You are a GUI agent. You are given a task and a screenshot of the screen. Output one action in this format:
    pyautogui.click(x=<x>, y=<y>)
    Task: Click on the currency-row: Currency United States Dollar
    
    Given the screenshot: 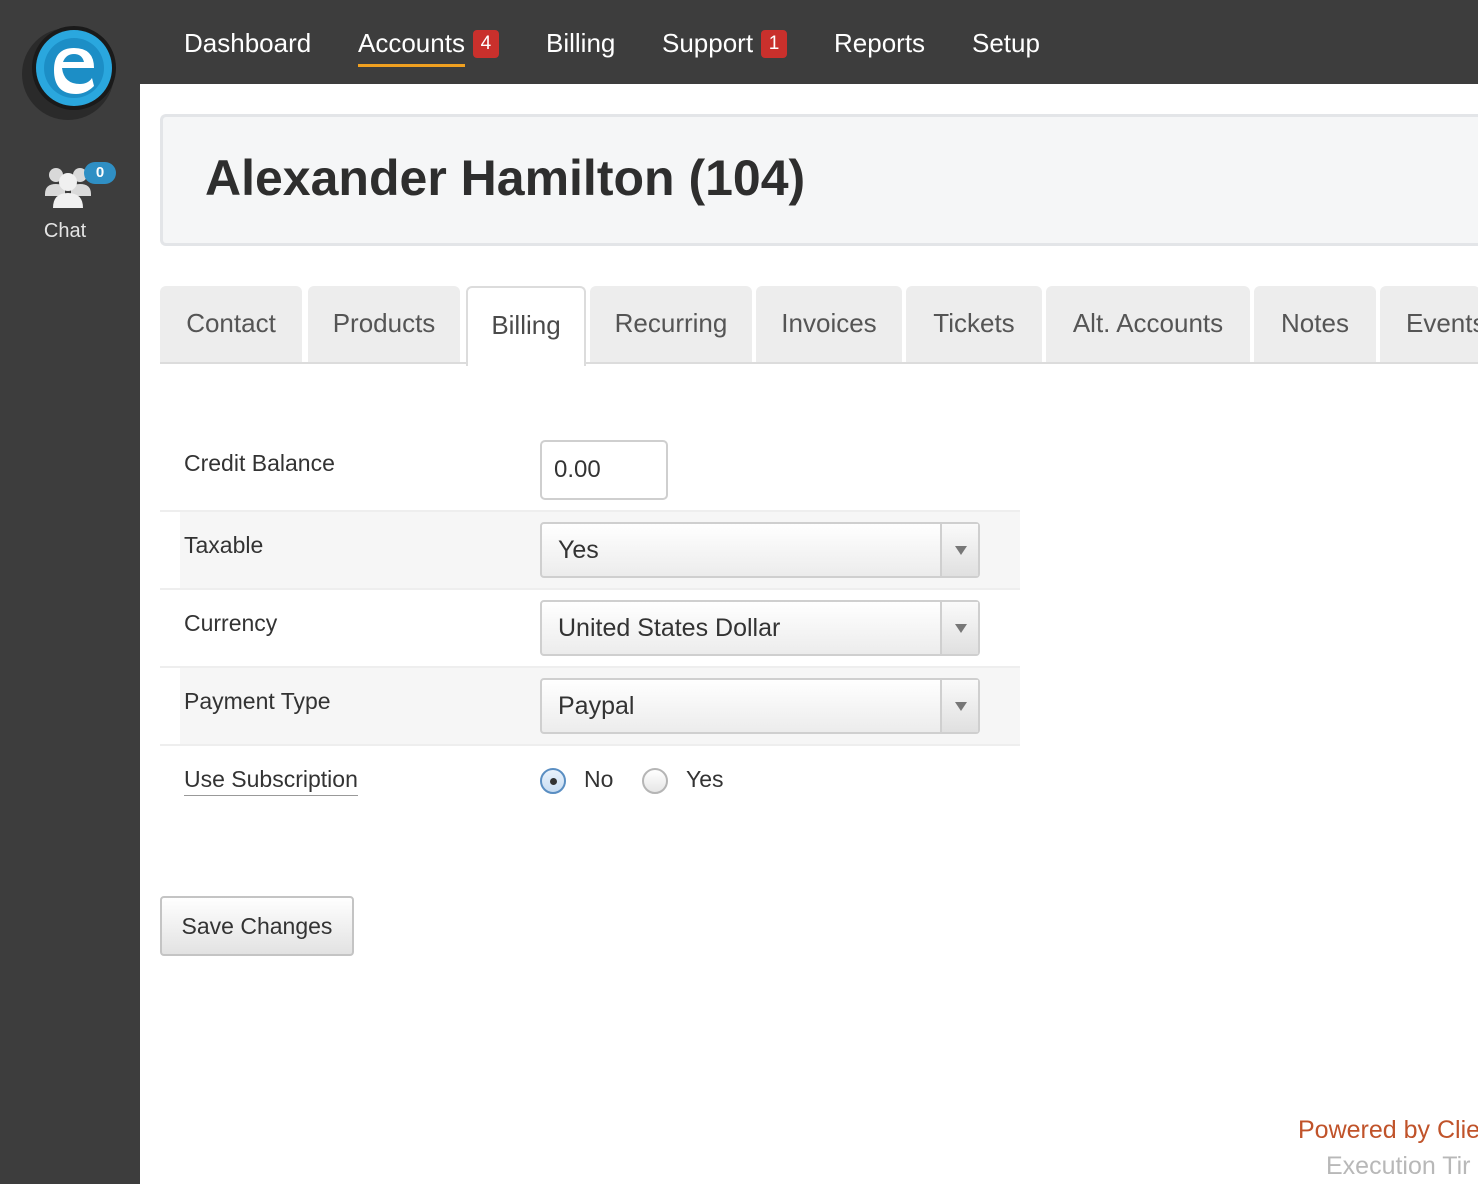 What is the action you would take?
    pyautogui.click(x=590, y=629)
    